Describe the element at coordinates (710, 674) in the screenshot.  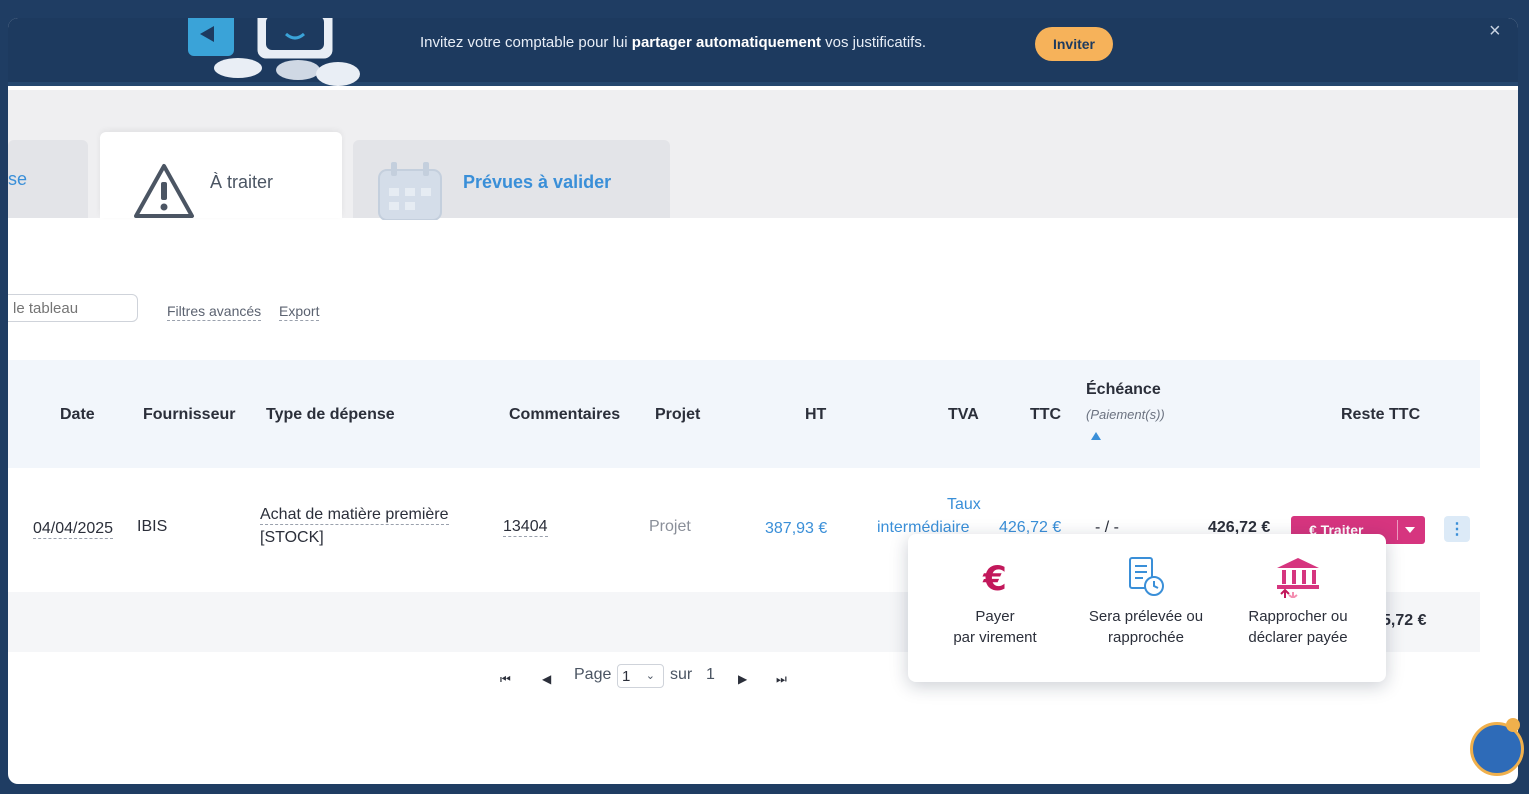
I see `total-pages: 1` at that location.